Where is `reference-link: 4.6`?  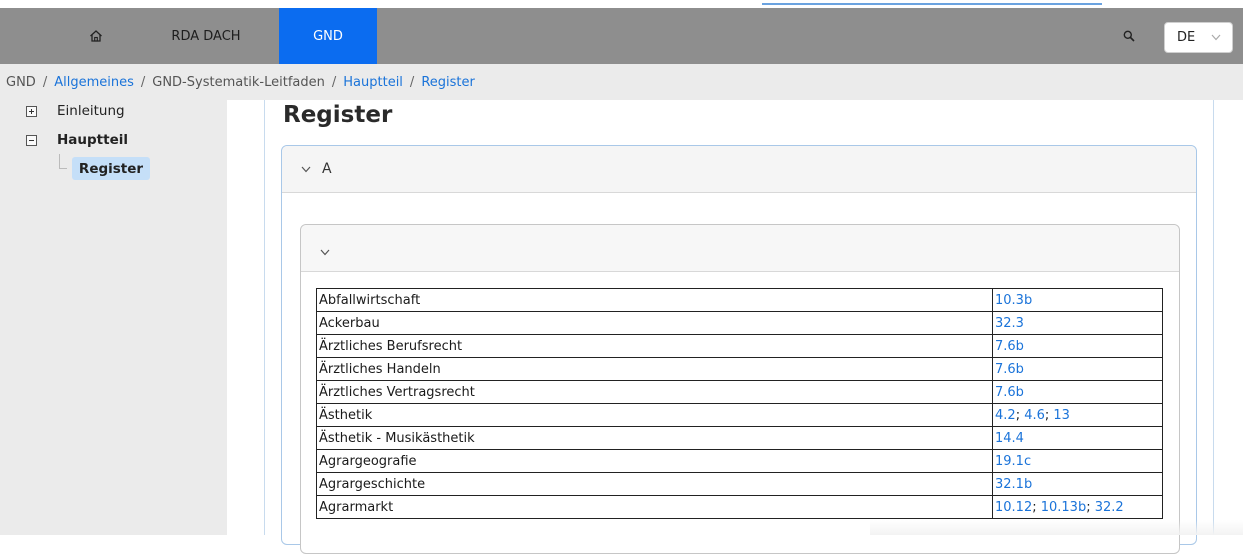
reference-link: 4.6 is located at coordinates (1034, 415).